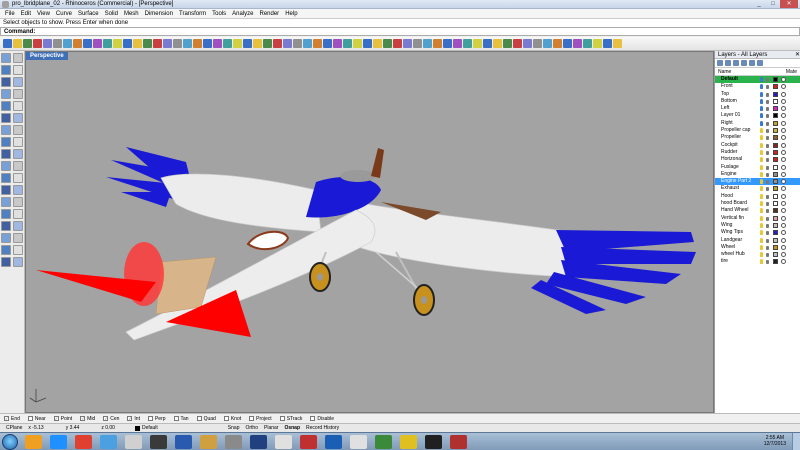 Image resolution: width=800 pixels, height=450 pixels. Describe the element at coordinates (757, 182) in the screenshot. I see `layer-row: Engine Part 2` at that location.